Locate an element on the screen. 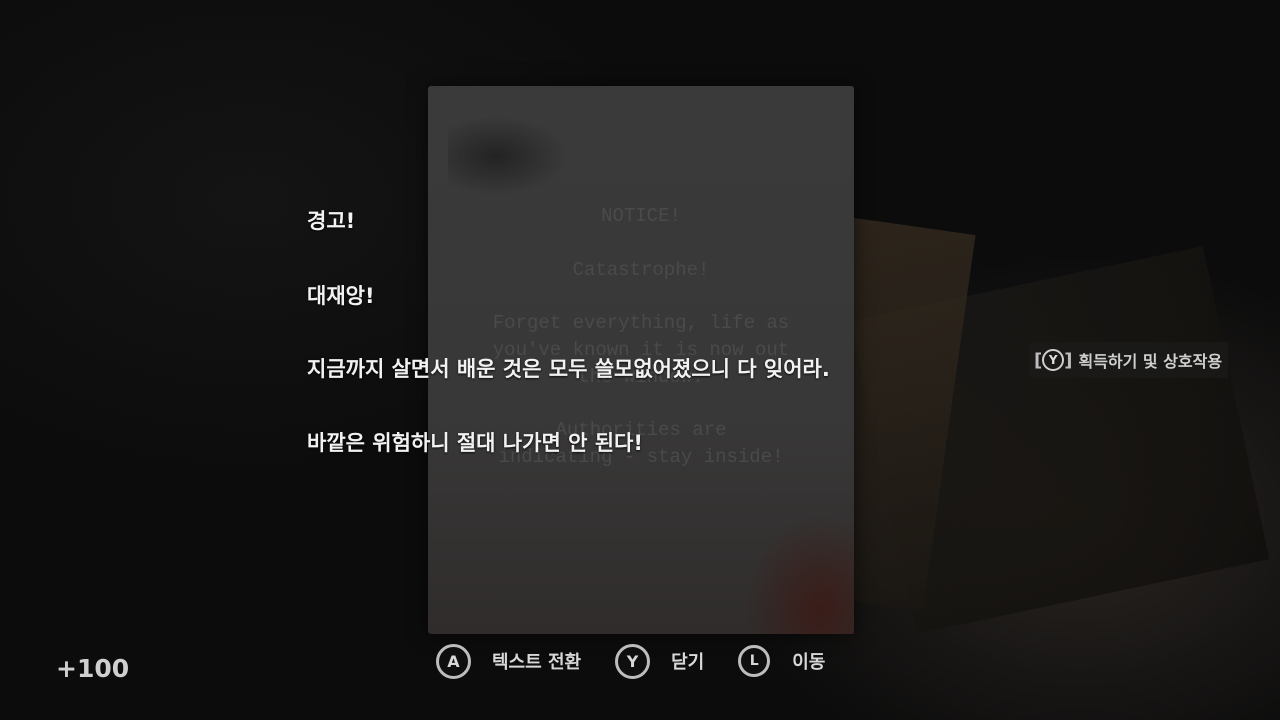 This screenshot has width=1280, height=720. control-hints: A 텍스트 전환 Y 닫기 L 이동 is located at coordinates (647, 661).